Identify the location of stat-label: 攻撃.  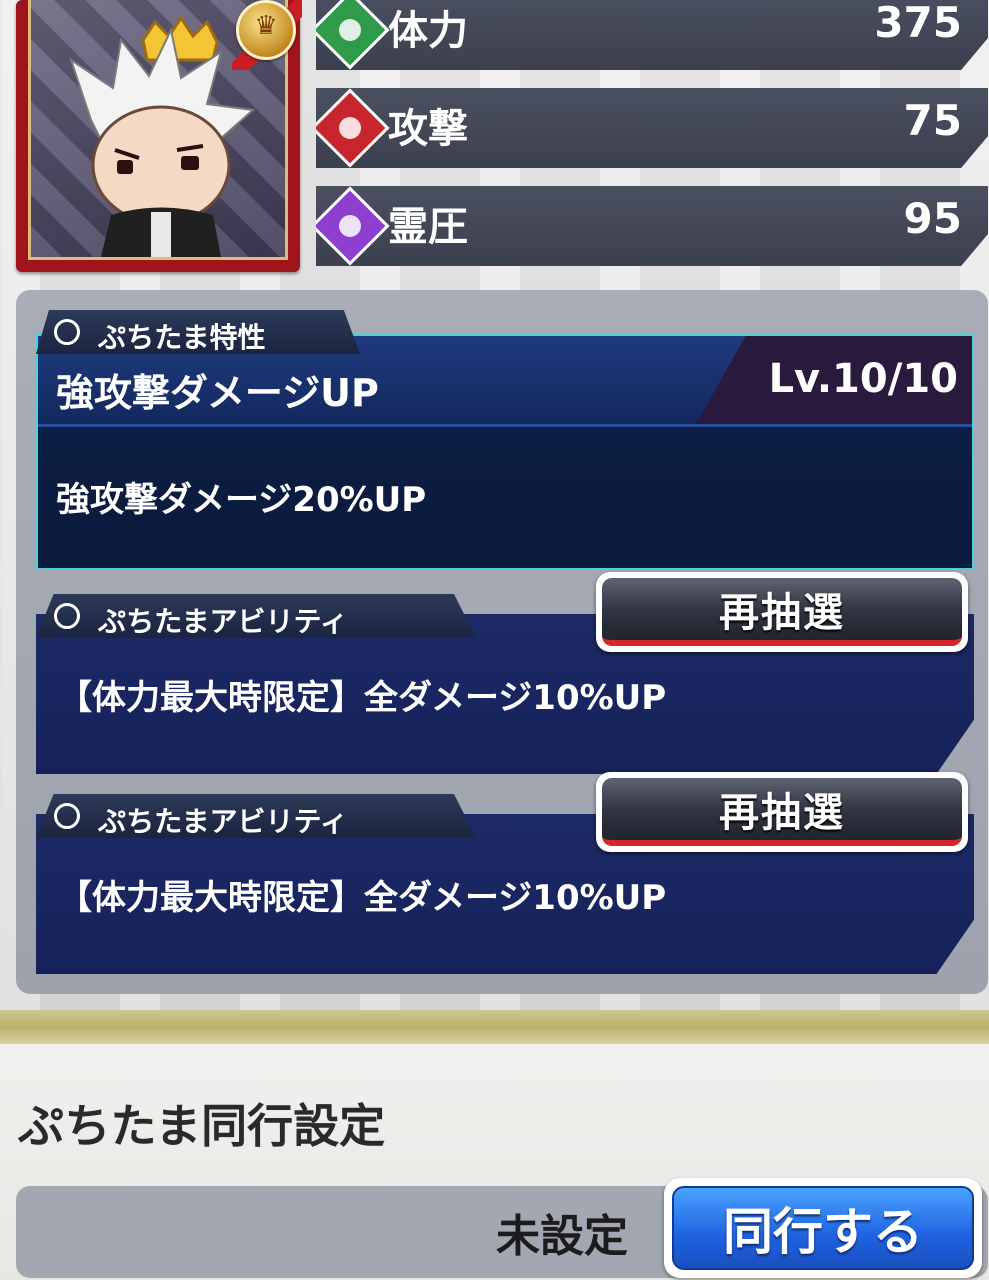
(428, 129).